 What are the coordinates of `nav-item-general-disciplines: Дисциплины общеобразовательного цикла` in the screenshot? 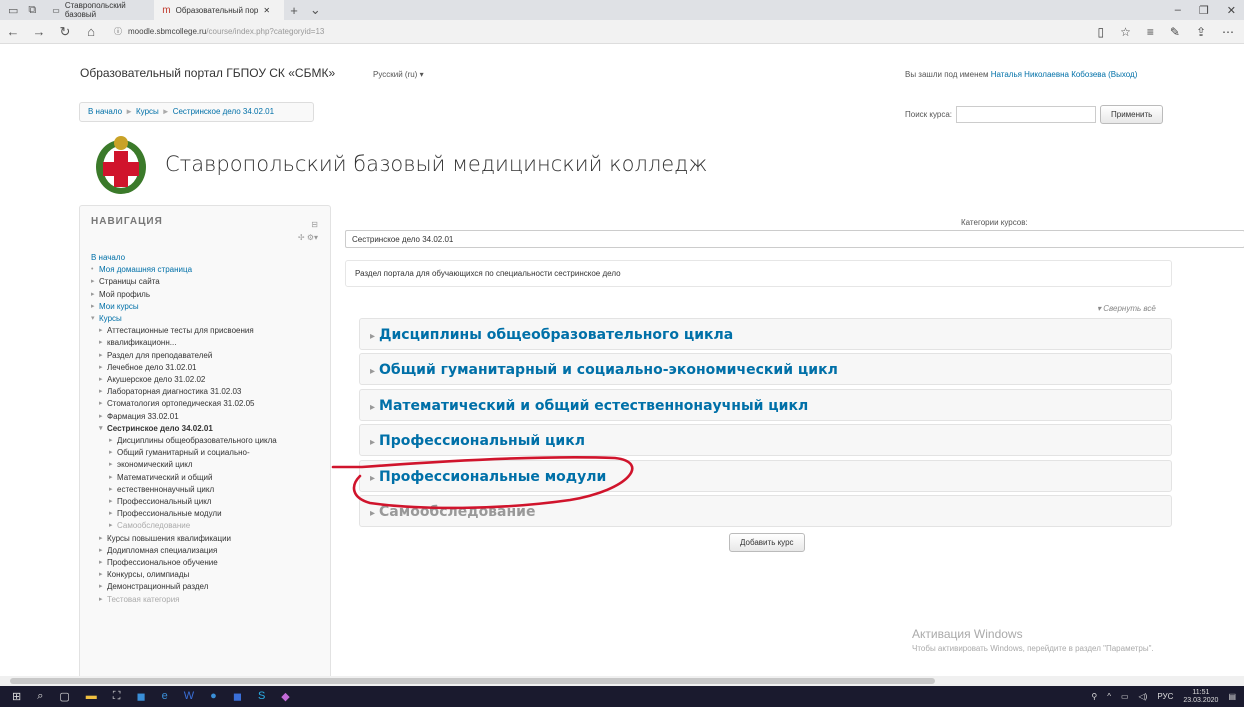 It's located at (216, 441).